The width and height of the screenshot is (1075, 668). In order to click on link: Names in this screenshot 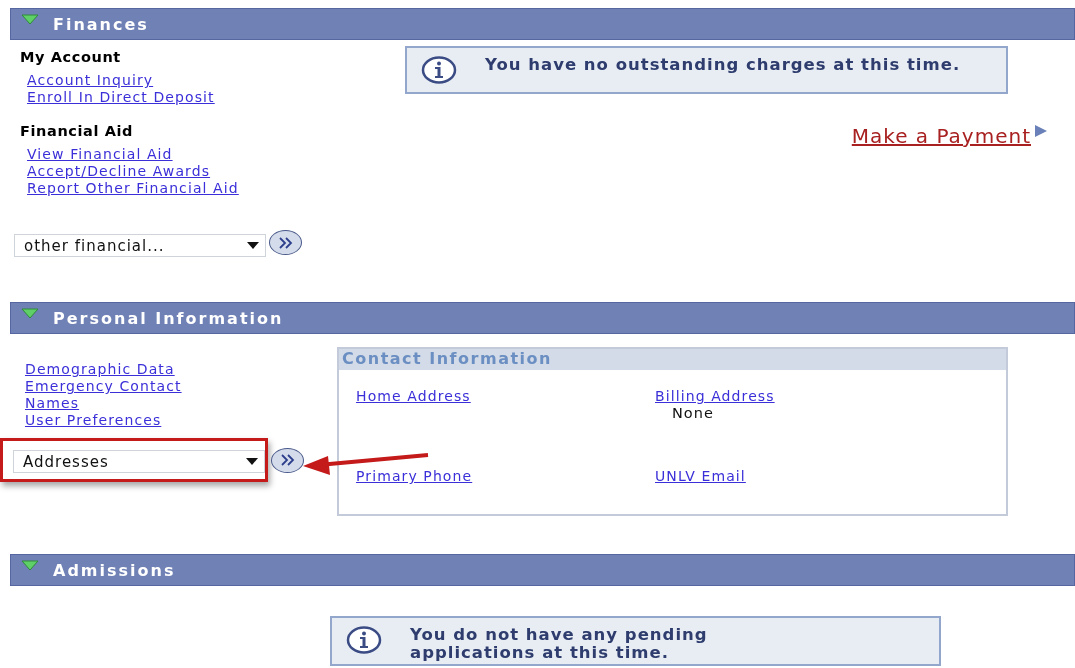, I will do `click(52, 403)`.